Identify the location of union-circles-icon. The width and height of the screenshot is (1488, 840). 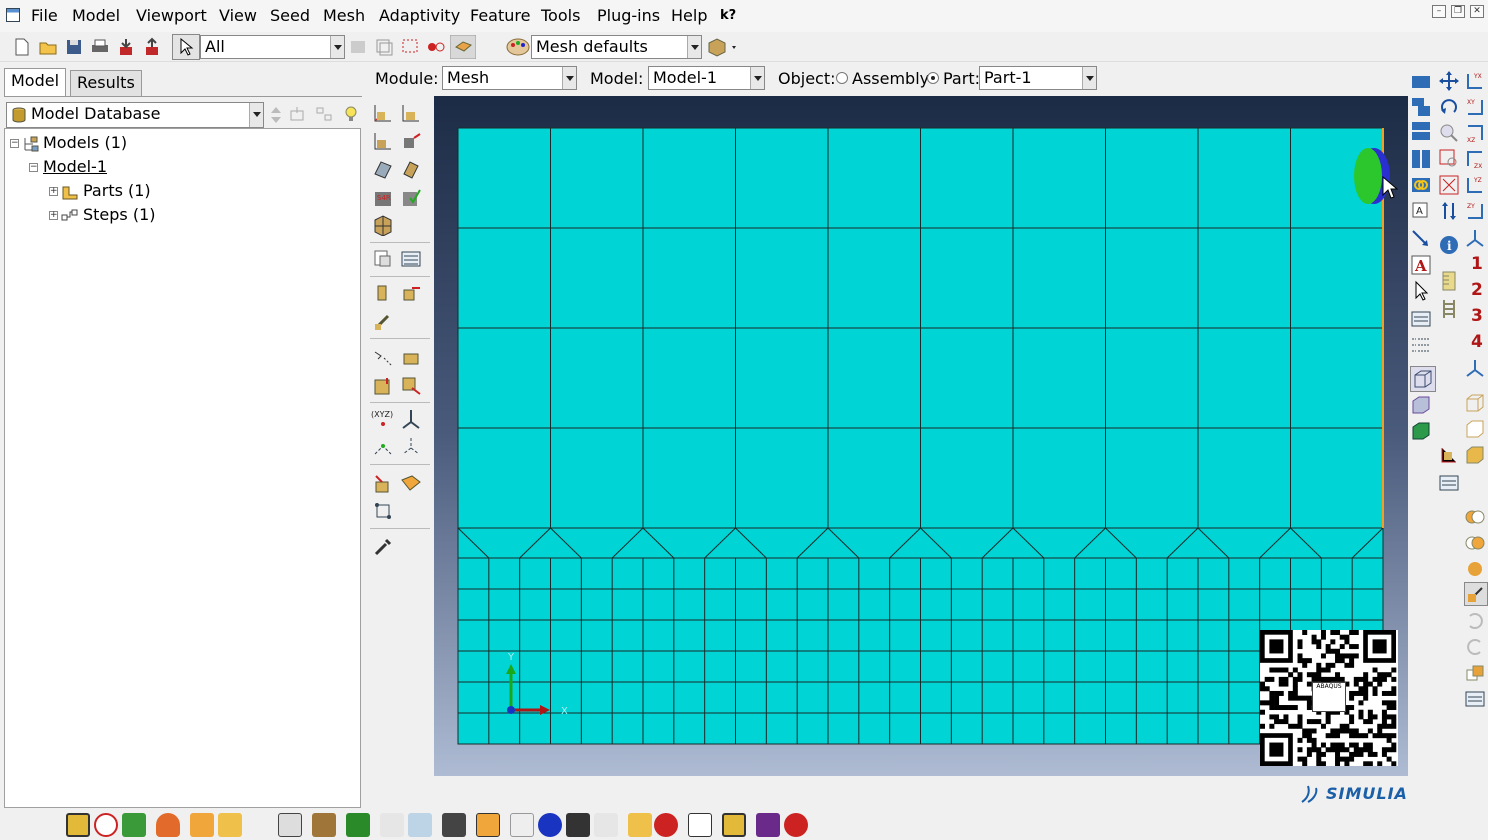
(1475, 543).